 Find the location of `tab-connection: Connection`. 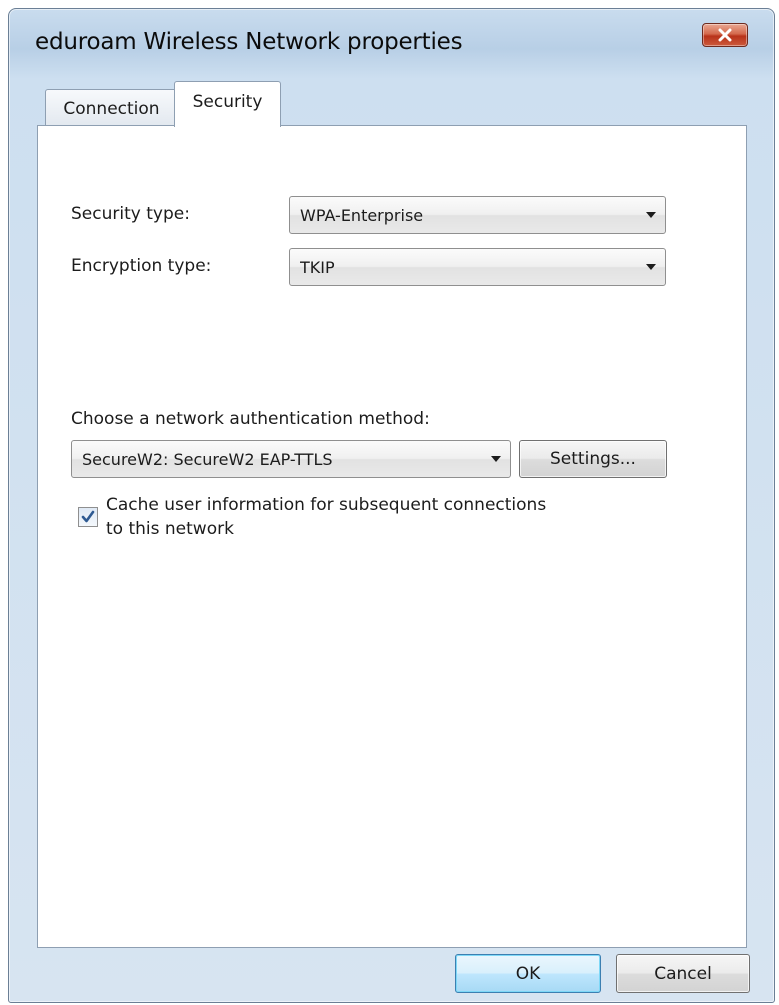

tab-connection: Connection is located at coordinates (111, 108).